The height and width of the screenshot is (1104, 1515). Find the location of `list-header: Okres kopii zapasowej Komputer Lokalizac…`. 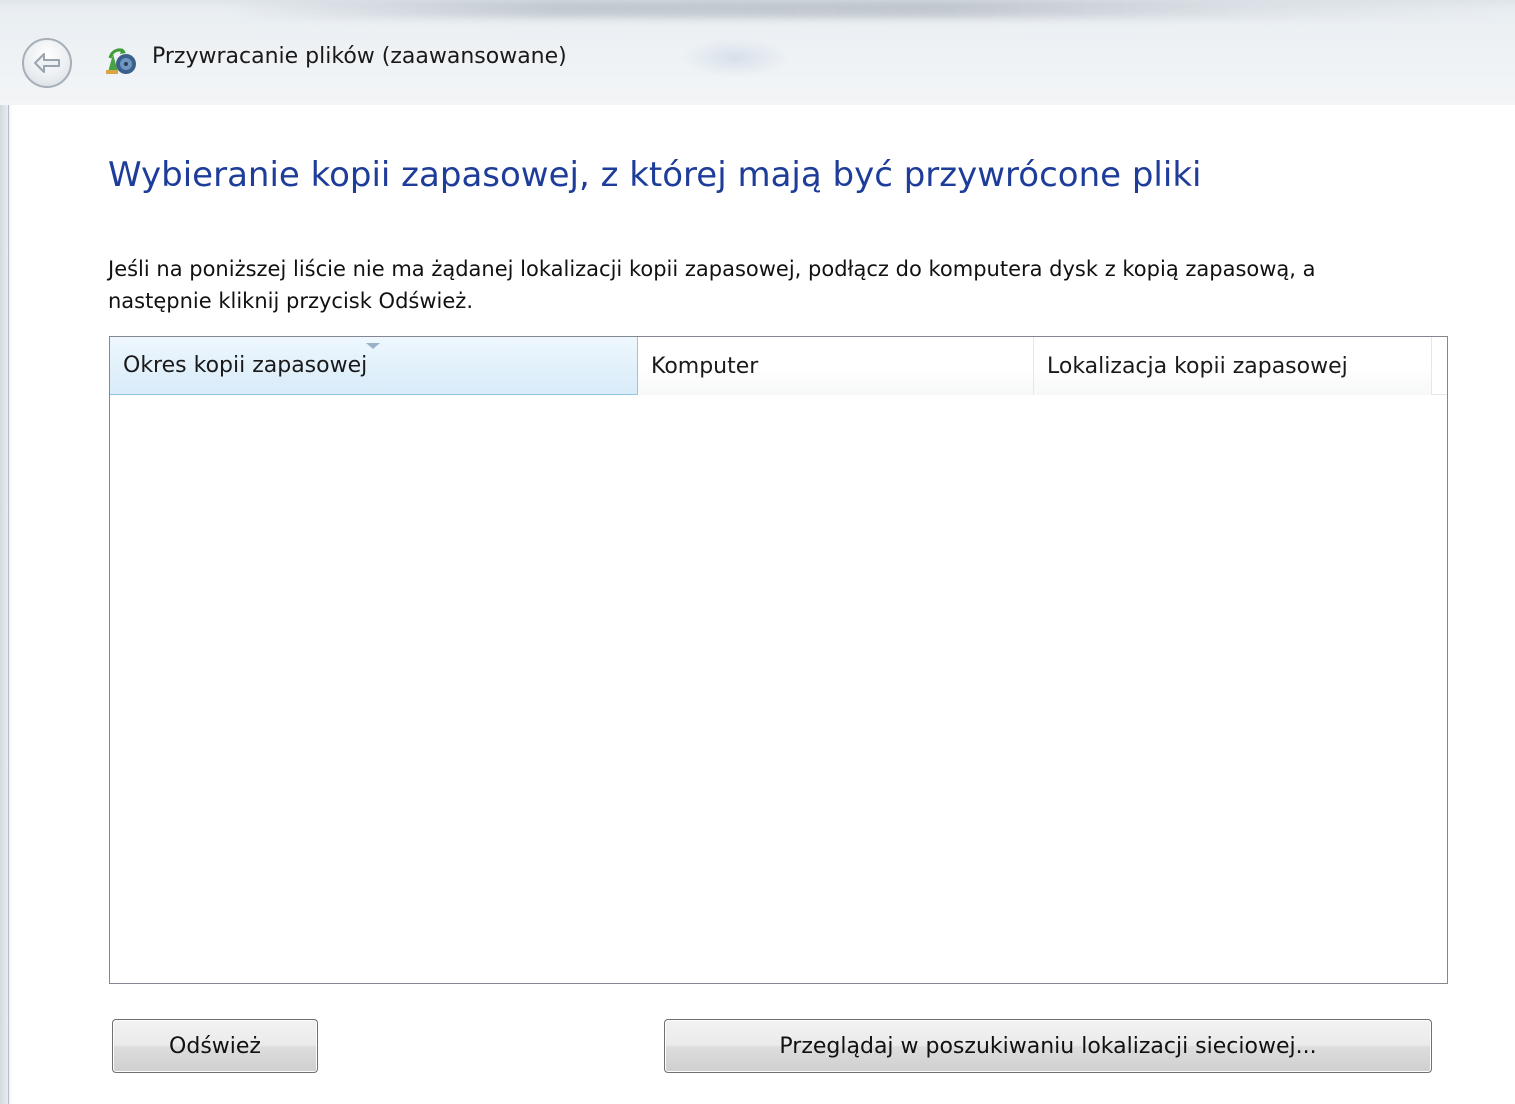

list-header: Okres kopii zapasowej Komputer Lokalizac… is located at coordinates (778, 366).